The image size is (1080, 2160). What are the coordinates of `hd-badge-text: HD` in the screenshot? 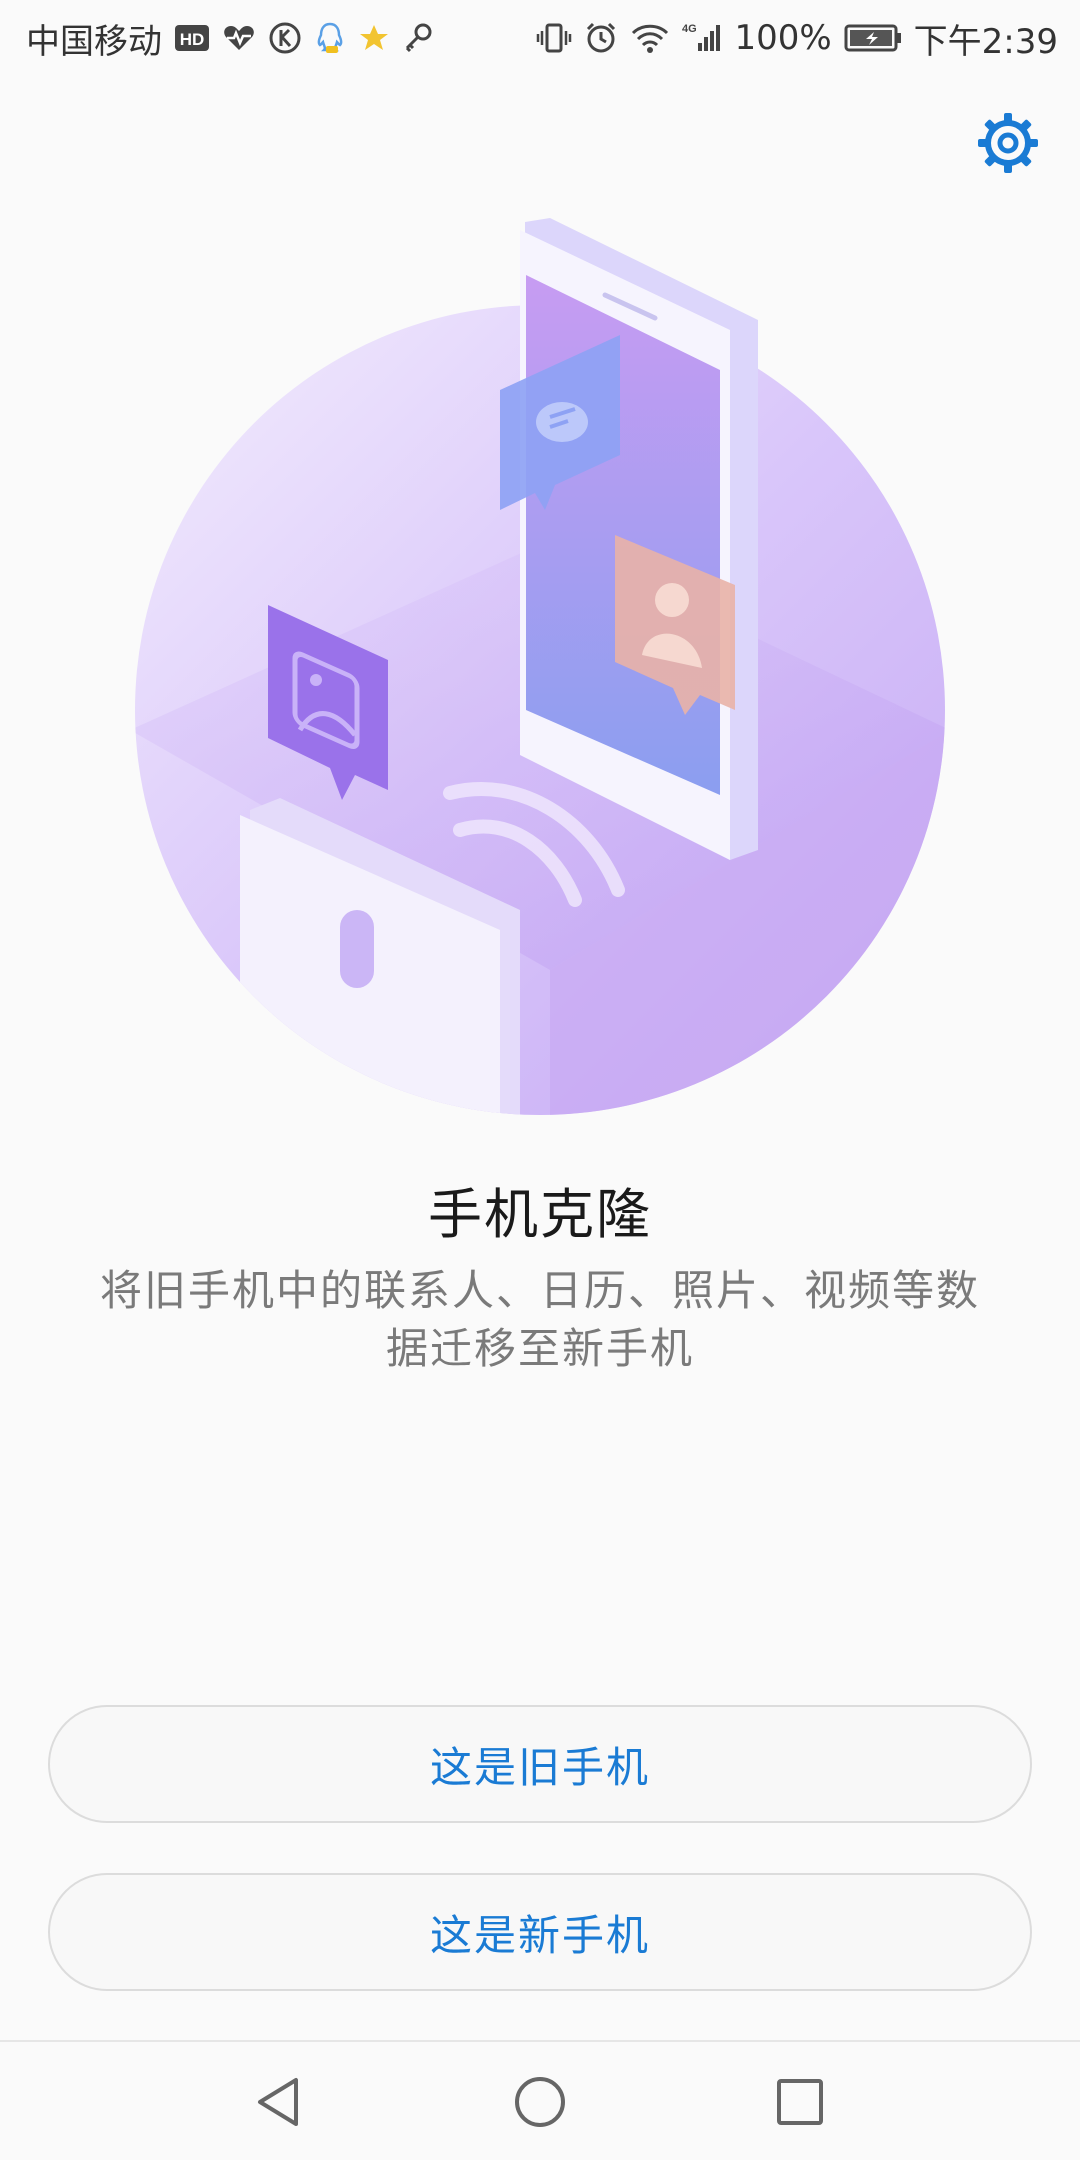 It's located at (192, 39).